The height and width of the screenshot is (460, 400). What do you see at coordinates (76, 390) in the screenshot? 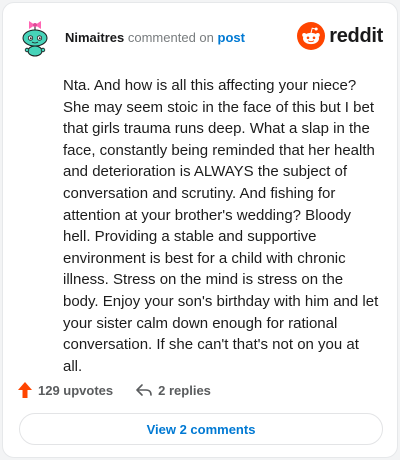
I see `upvote-count: 129 upvotes` at bounding box center [76, 390].